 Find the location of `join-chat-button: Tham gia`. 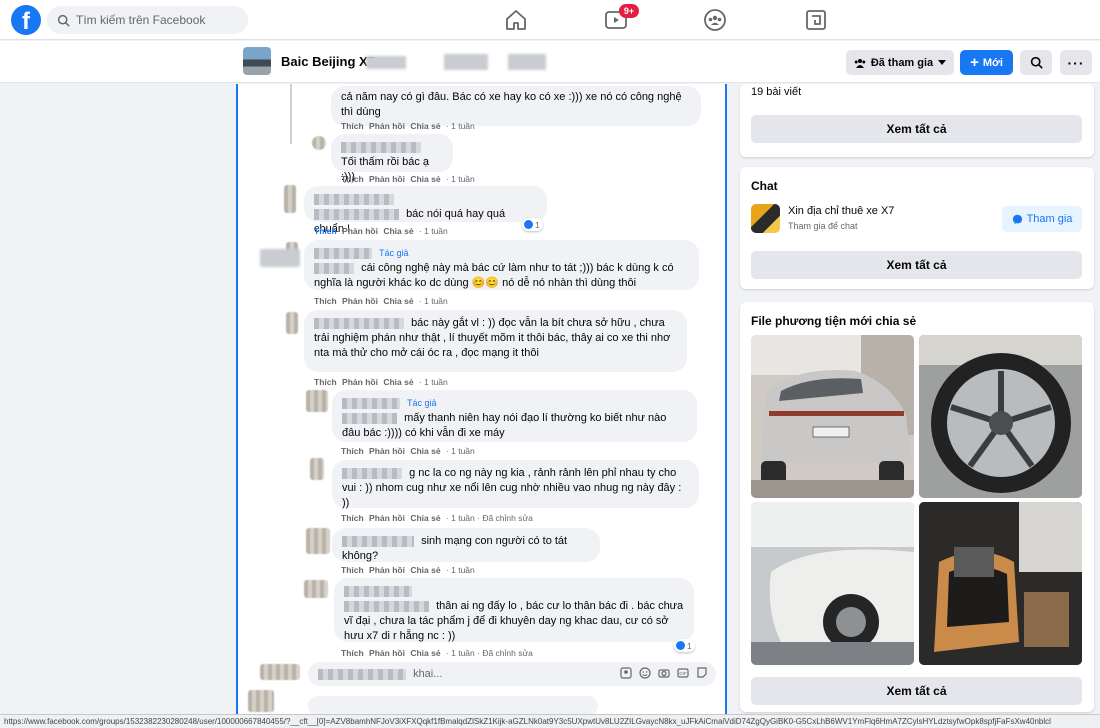

join-chat-button: Tham gia is located at coordinates (1042, 219).